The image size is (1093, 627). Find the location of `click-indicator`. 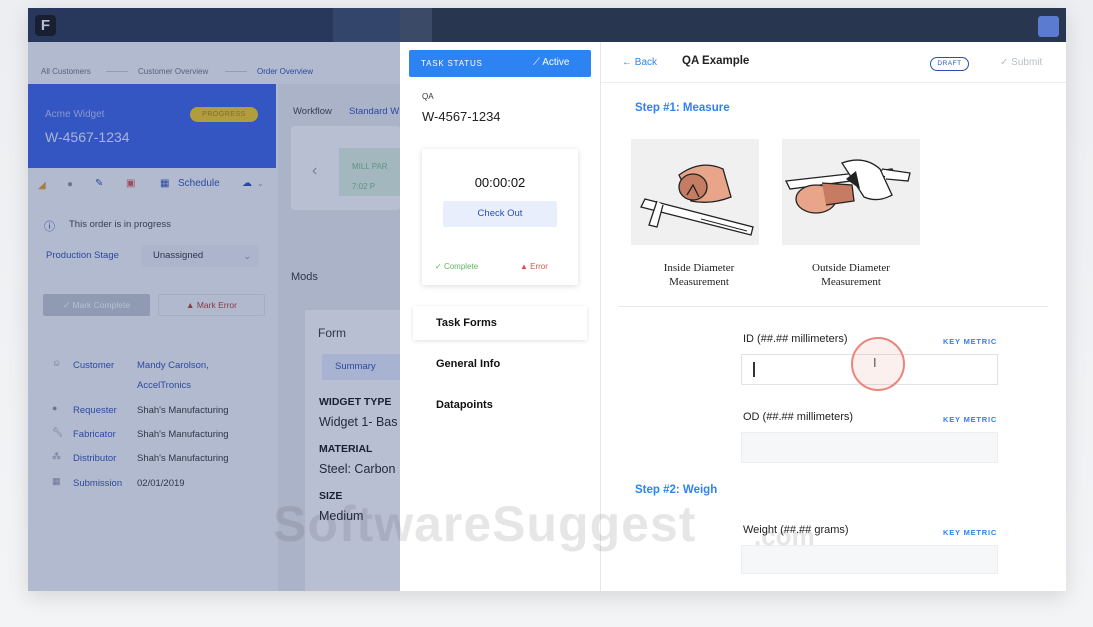

click-indicator is located at coordinates (878, 364).